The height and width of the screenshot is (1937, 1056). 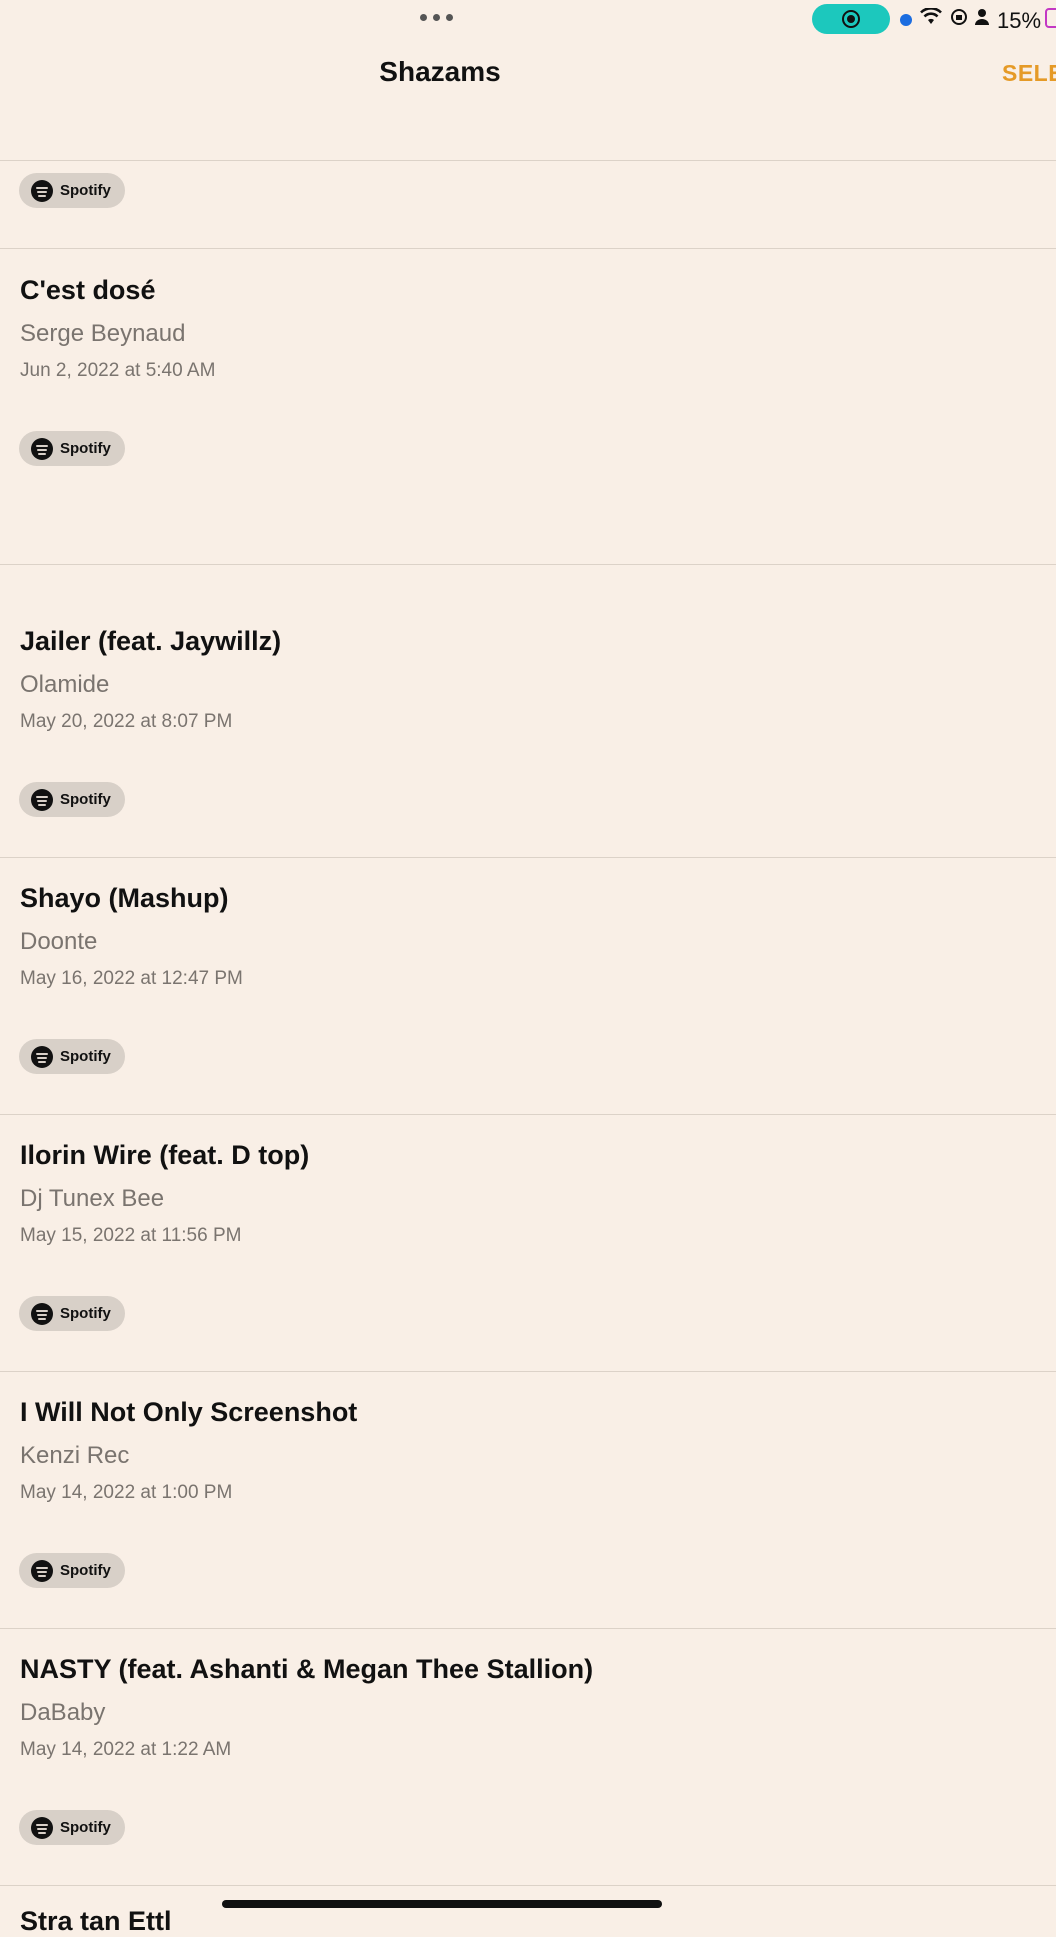 I want to click on select-button: SELE, so click(x=1029, y=73).